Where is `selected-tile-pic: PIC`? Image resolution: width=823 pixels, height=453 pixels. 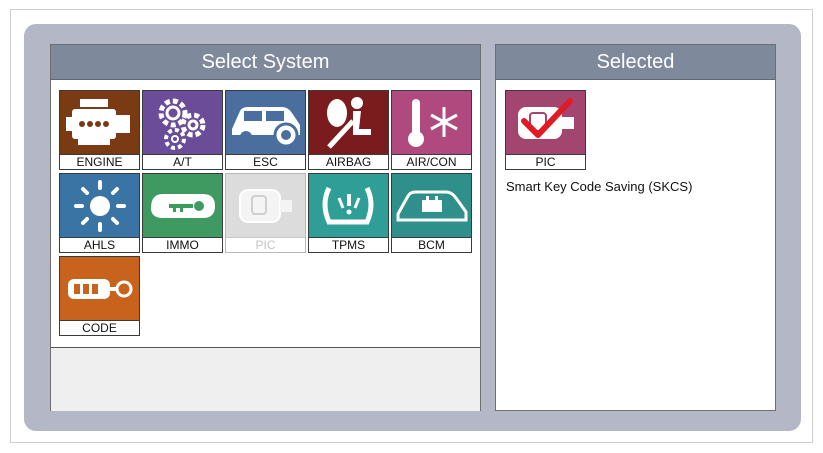
selected-tile-pic: PIC is located at coordinates (545, 130).